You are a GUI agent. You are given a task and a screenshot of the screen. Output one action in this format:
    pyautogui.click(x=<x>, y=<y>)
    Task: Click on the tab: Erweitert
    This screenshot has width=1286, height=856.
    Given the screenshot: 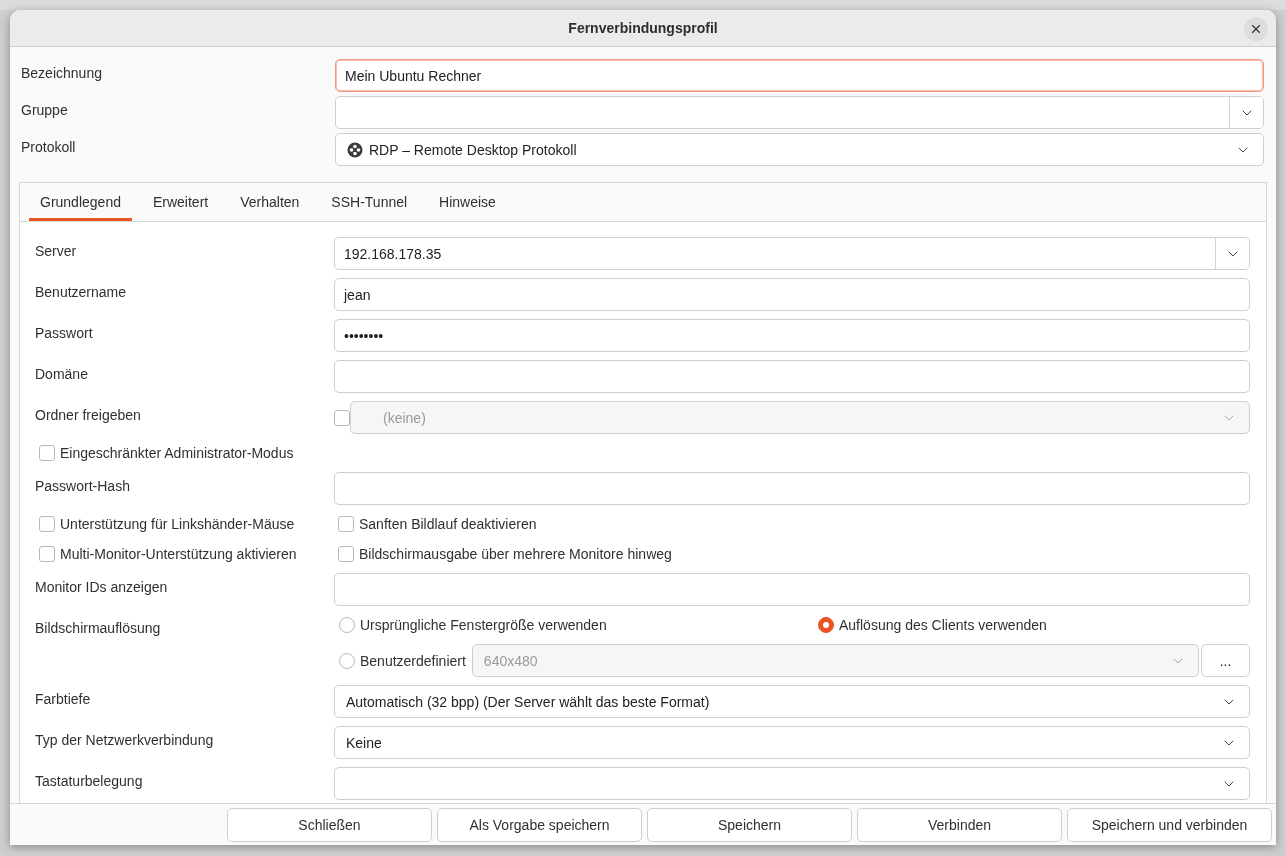 What is the action you would take?
    pyautogui.click(x=180, y=202)
    